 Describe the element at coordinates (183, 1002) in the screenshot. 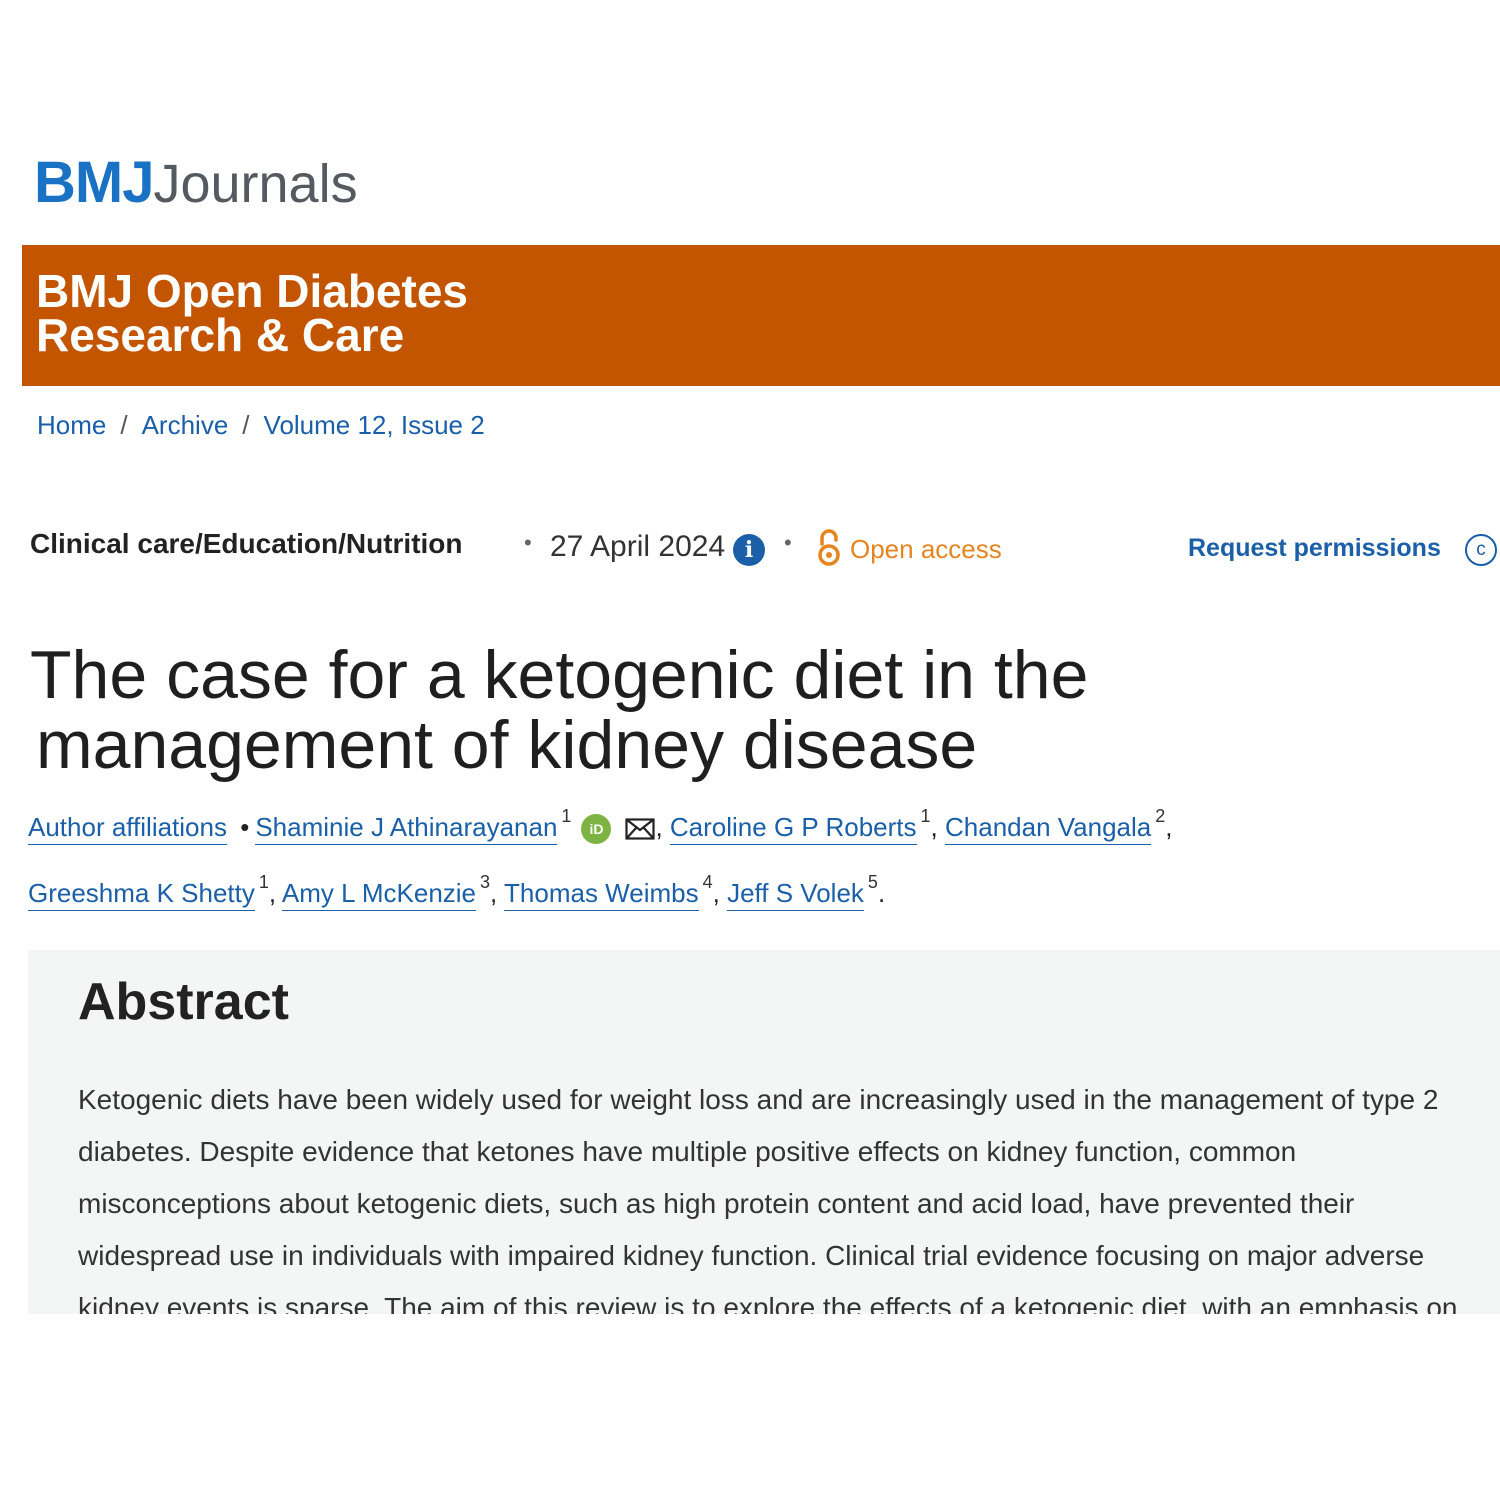

I see `abstract-heading: Abstract` at that location.